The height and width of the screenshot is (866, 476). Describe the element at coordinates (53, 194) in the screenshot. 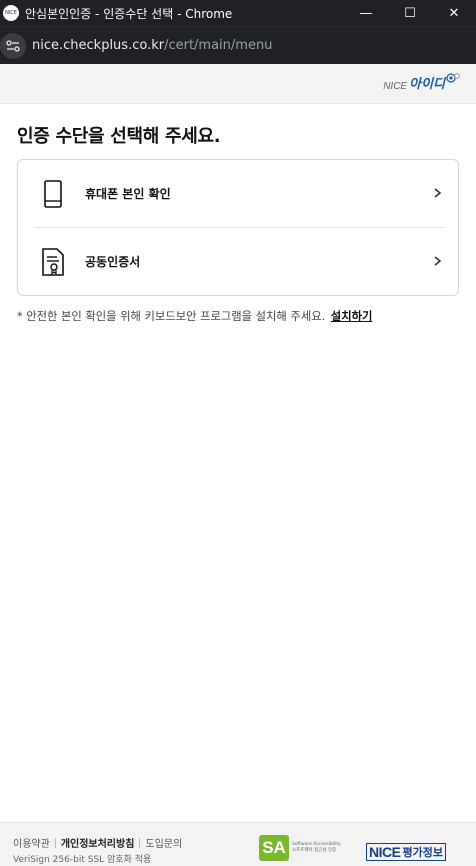

I see `mobile-phone-icon` at that location.